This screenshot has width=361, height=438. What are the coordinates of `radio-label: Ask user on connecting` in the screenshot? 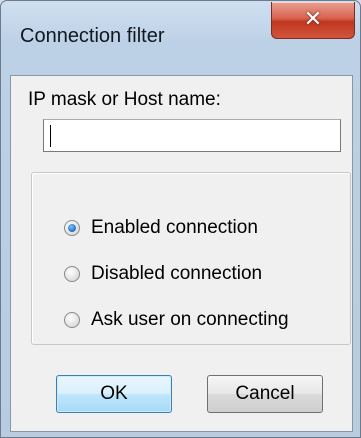 It's located at (190, 319).